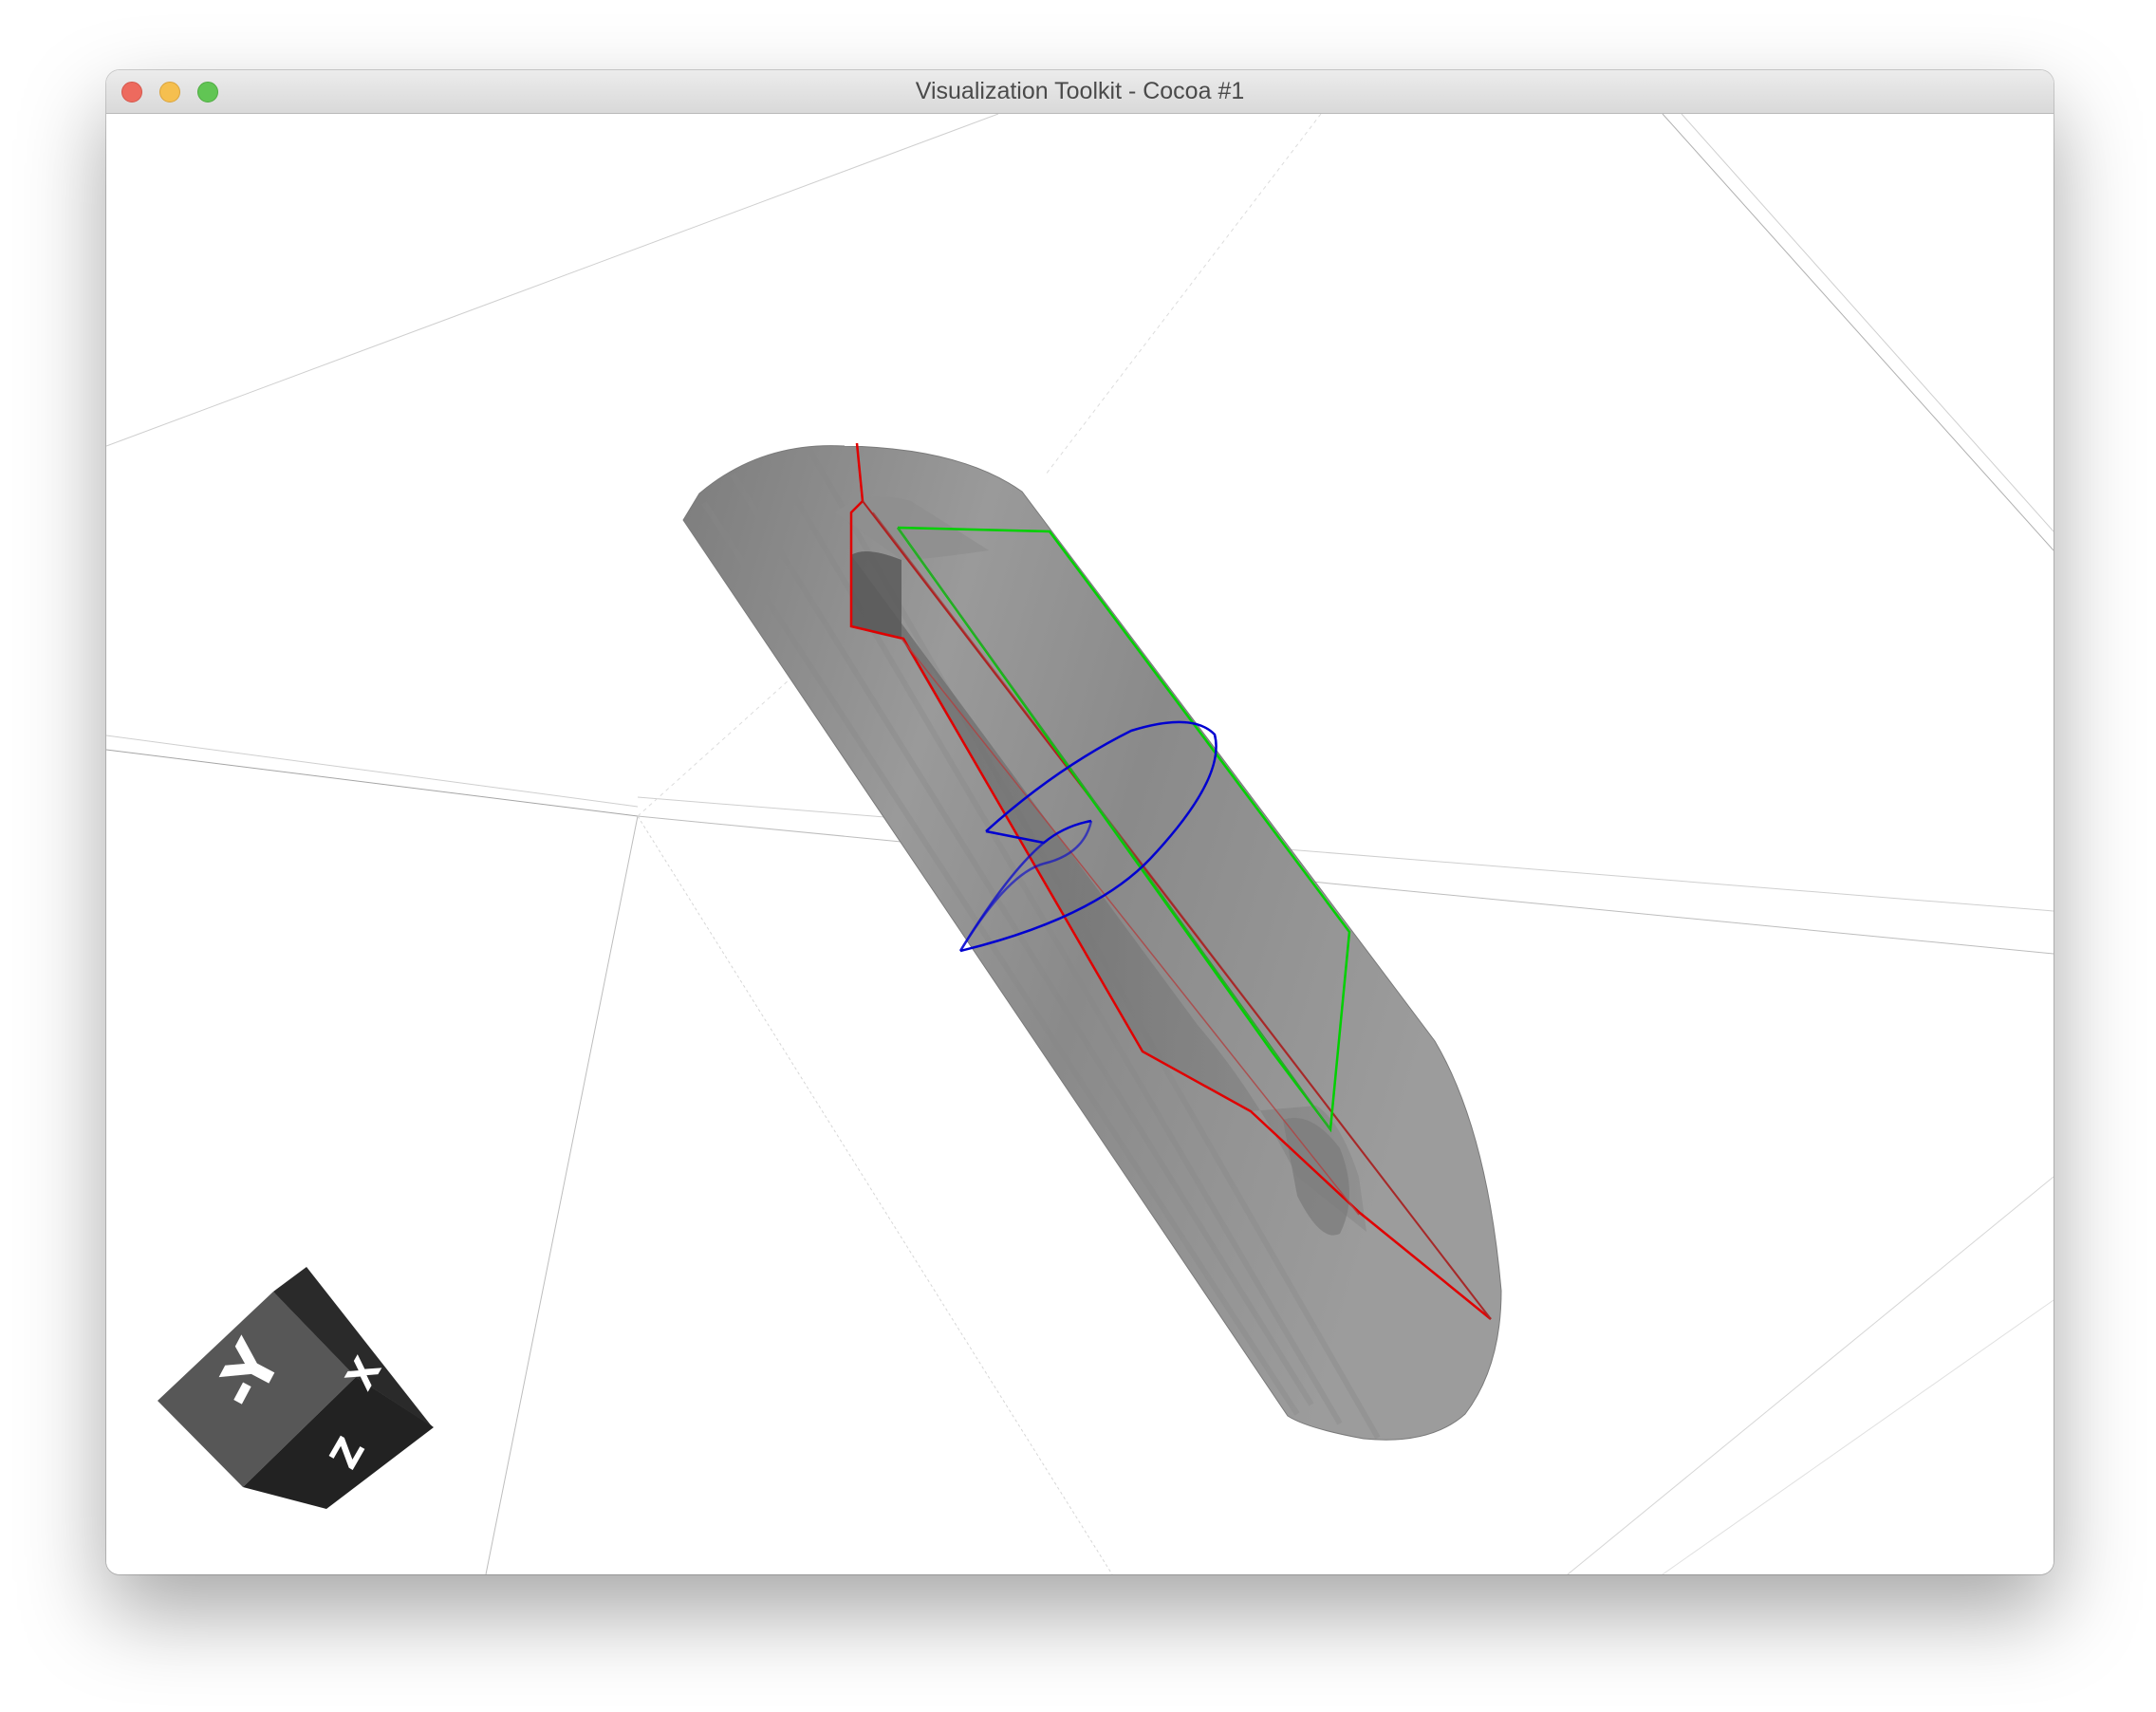 The width and height of the screenshot is (2156, 1712). I want to click on title-bar: Visualization Toolkit - Cocoa #1, so click(1080, 92).